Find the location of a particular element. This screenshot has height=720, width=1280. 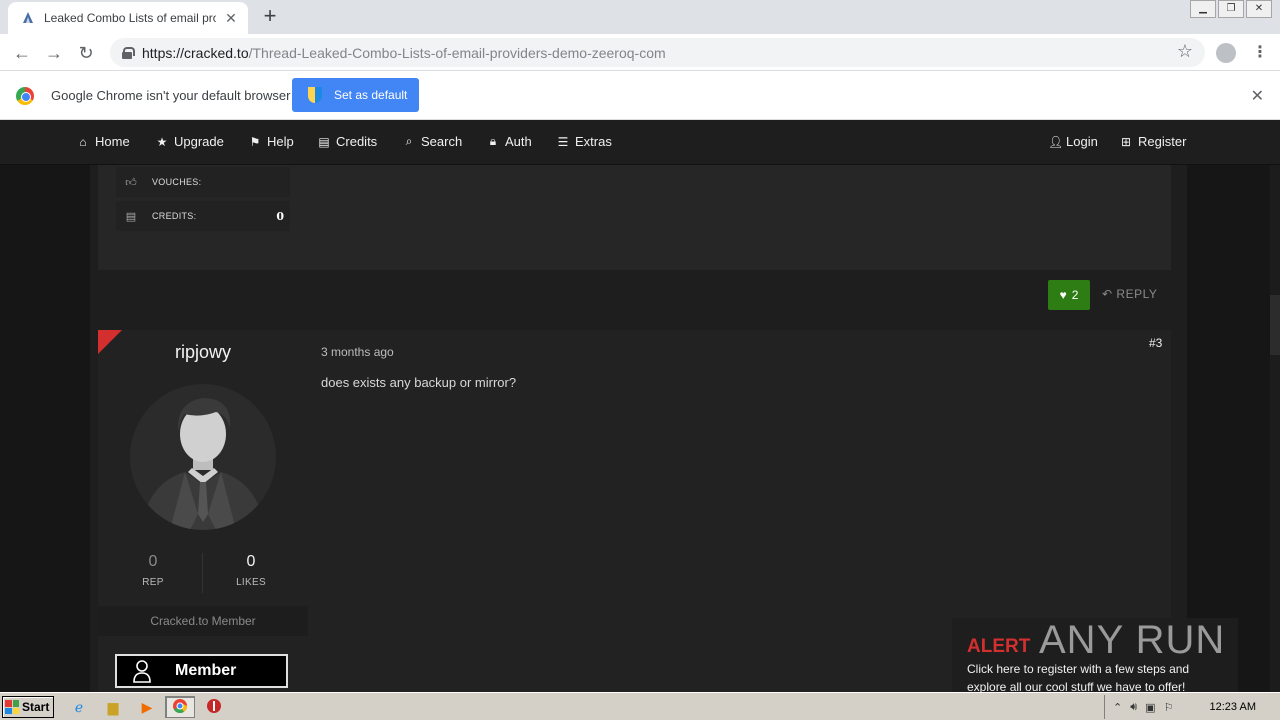

rep-label: REP is located at coordinates (153, 582).